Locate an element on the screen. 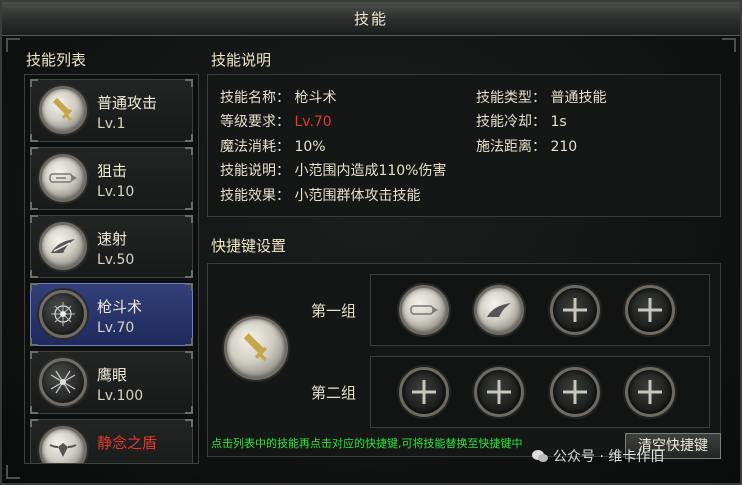 The width and height of the screenshot is (742, 485). skill-item-level: Lv.100 is located at coordinates (120, 396).